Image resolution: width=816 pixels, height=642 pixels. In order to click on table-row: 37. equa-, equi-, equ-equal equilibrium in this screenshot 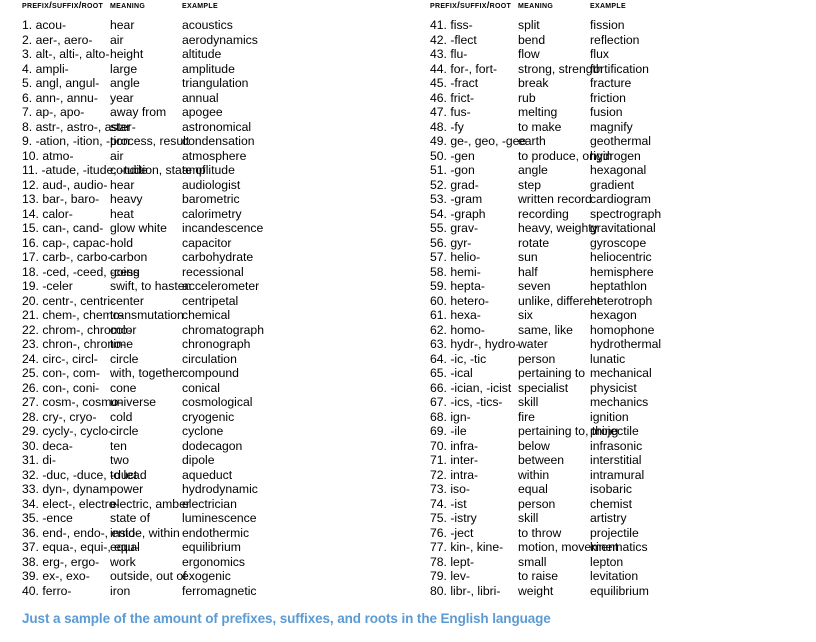, I will do `click(215, 547)`.